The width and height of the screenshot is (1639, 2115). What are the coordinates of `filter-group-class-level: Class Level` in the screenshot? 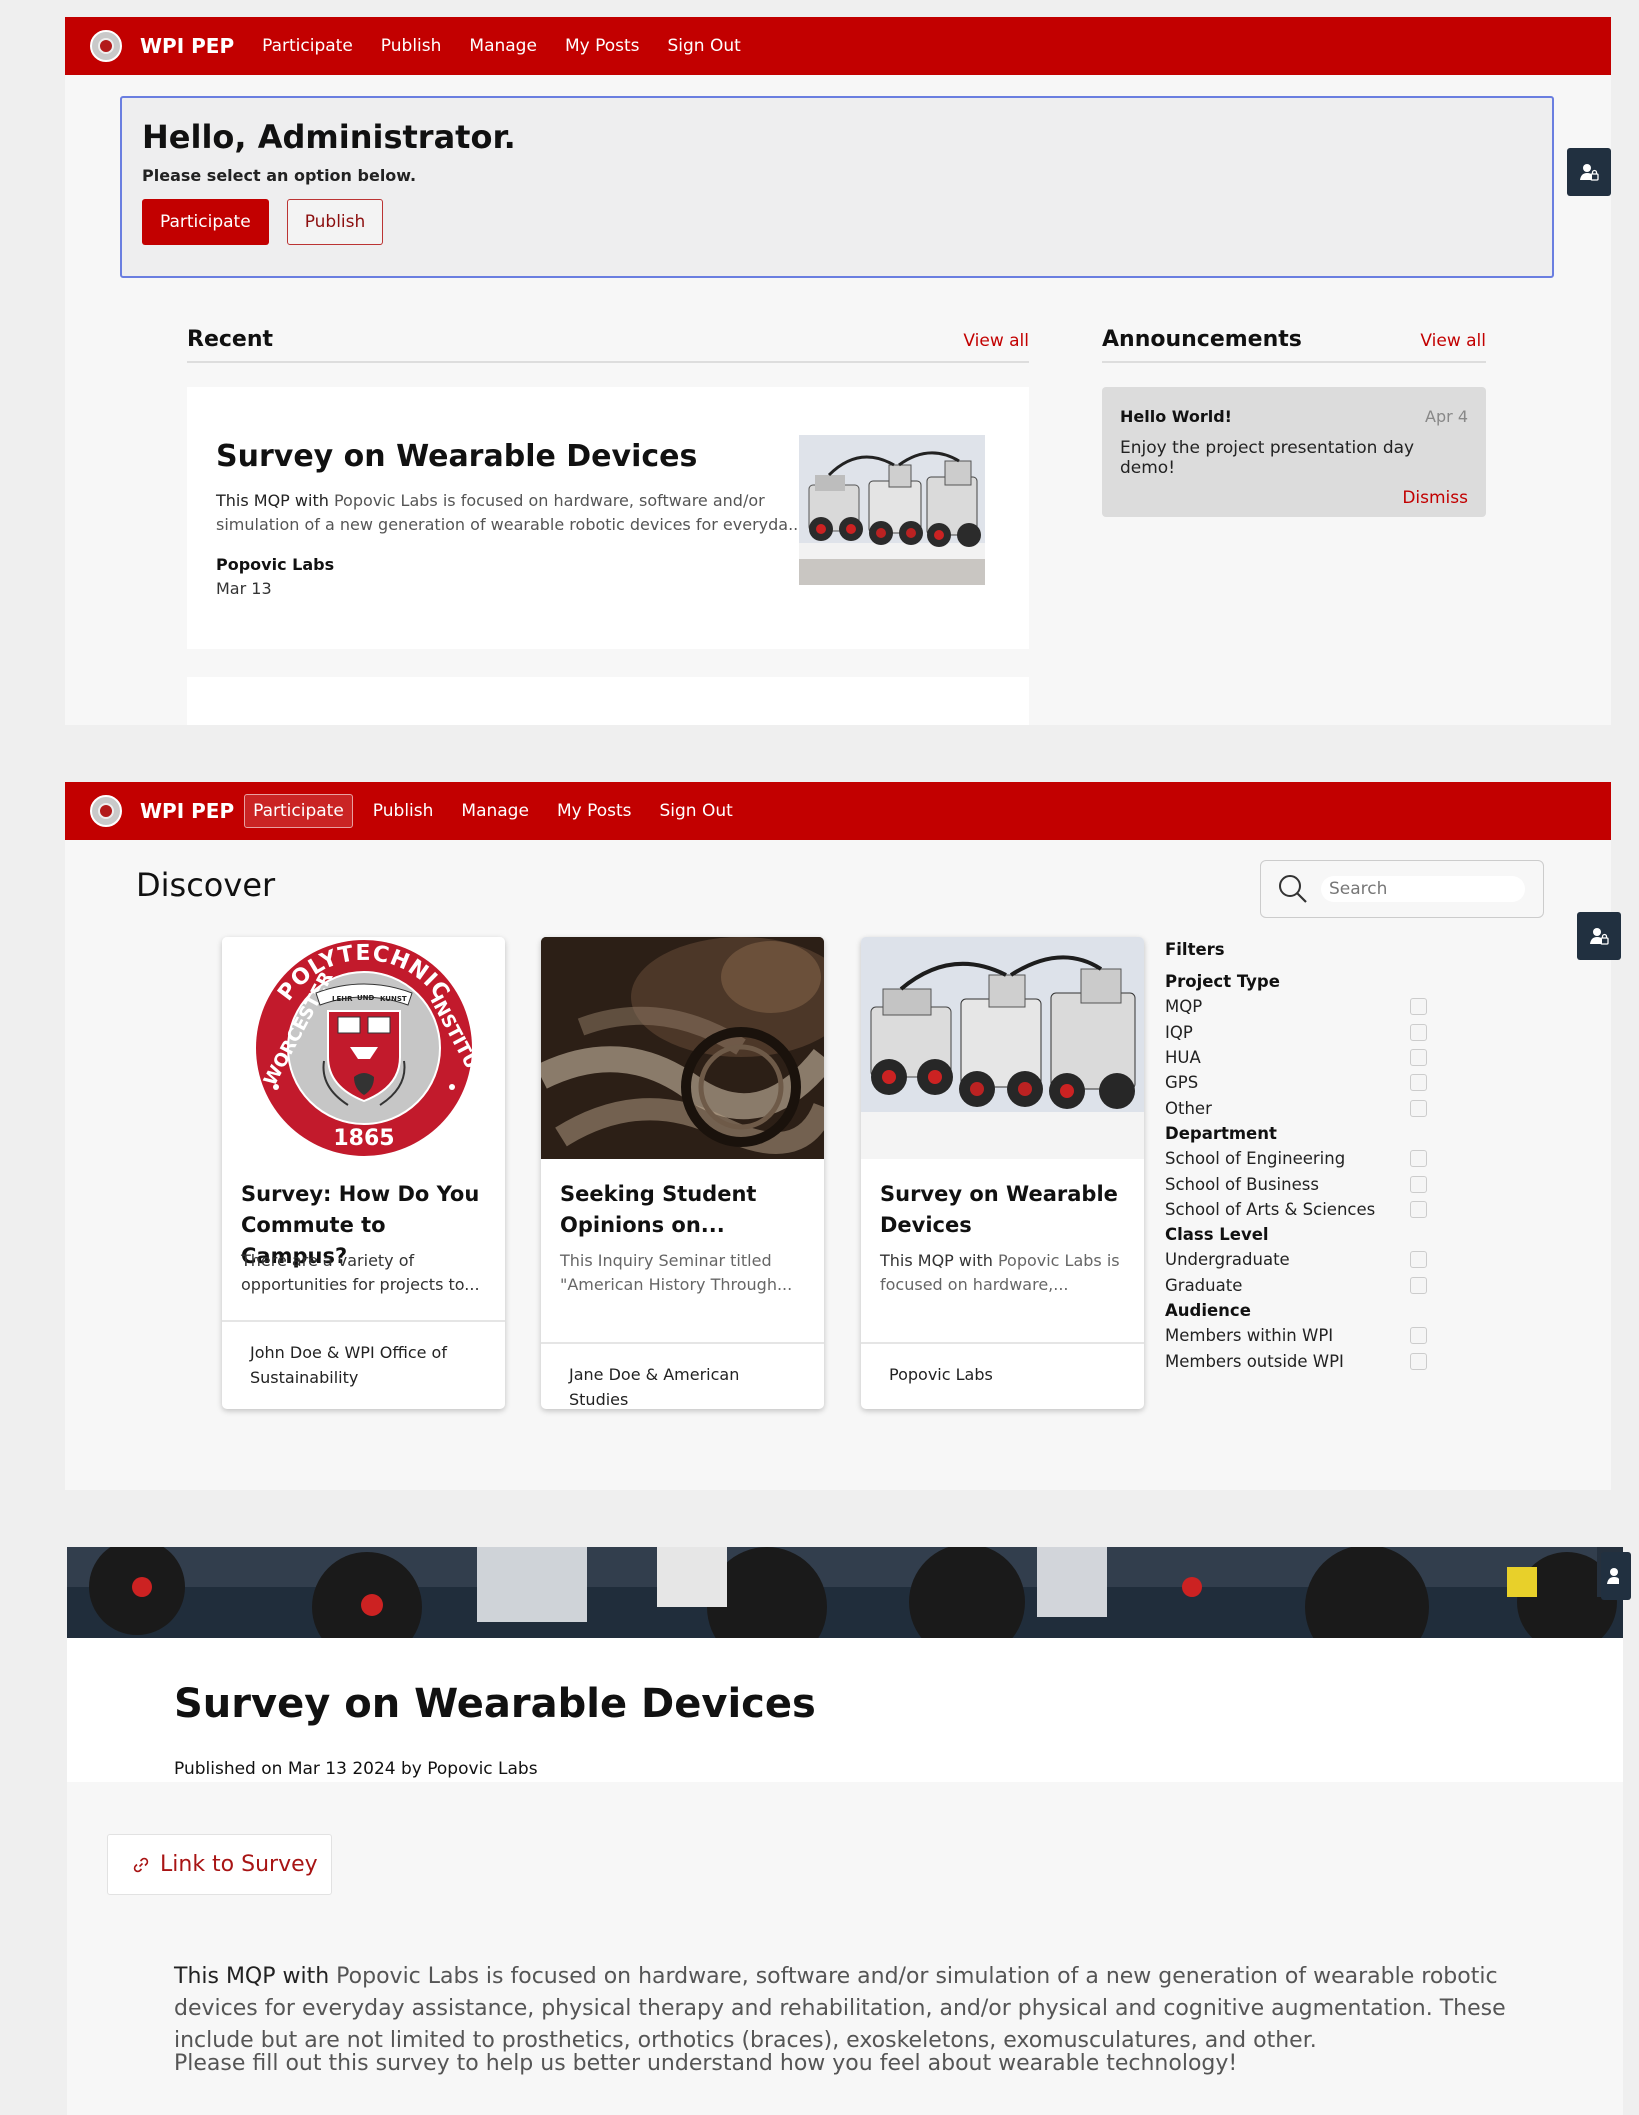 It's located at (1217, 1234).